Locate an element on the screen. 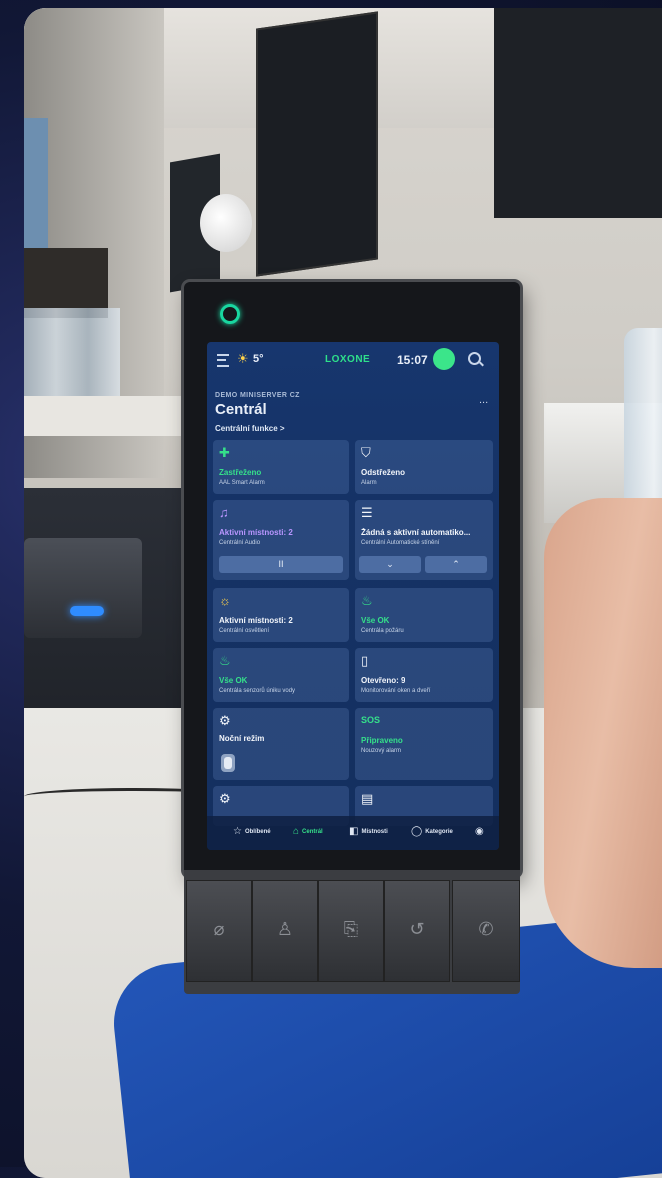  location-icon: ◉ is located at coordinates (479, 831).